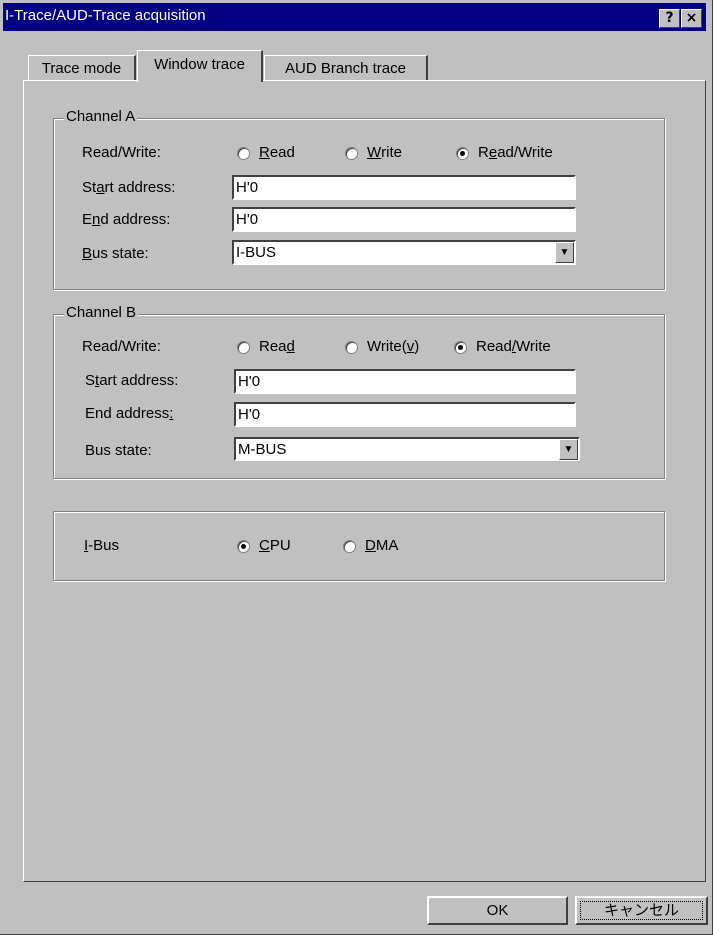  I want to click on channel-b-rw-label: Read/Write:, so click(121, 346).